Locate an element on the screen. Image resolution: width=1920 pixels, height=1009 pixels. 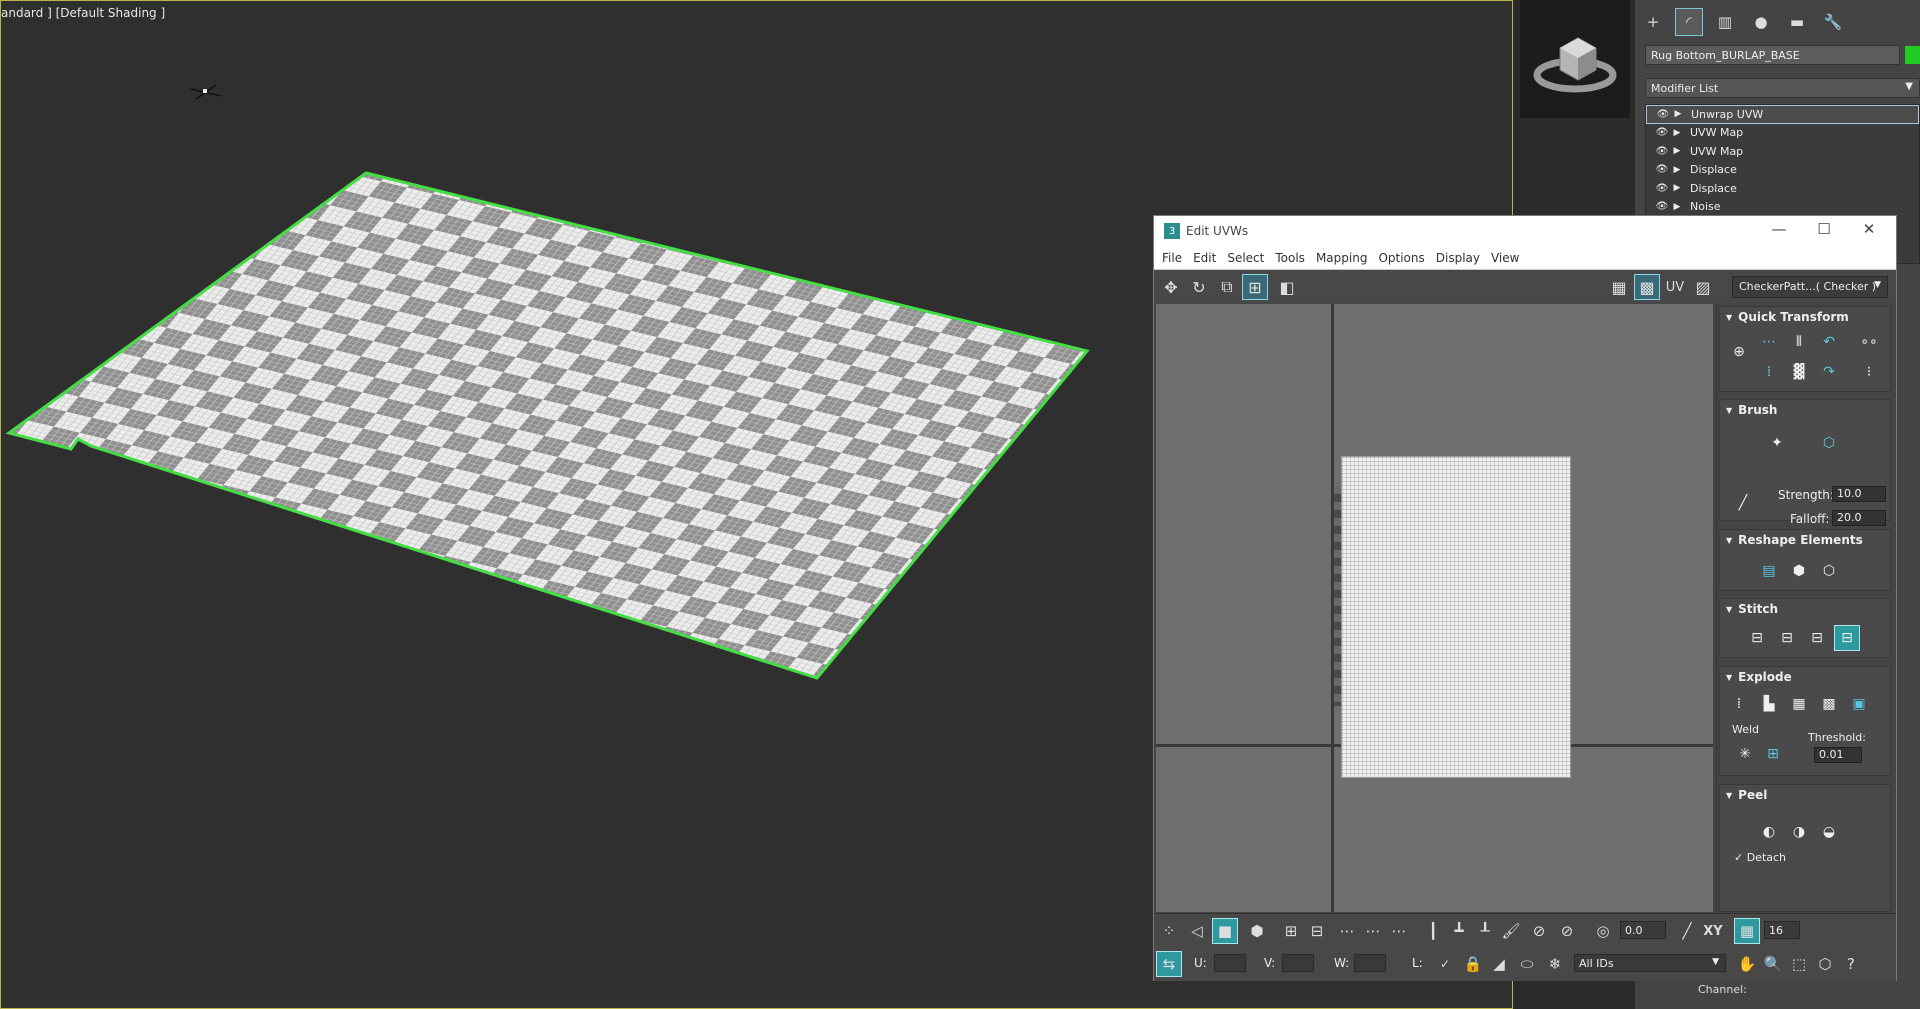
uv-label: UV is located at coordinates (1675, 287).